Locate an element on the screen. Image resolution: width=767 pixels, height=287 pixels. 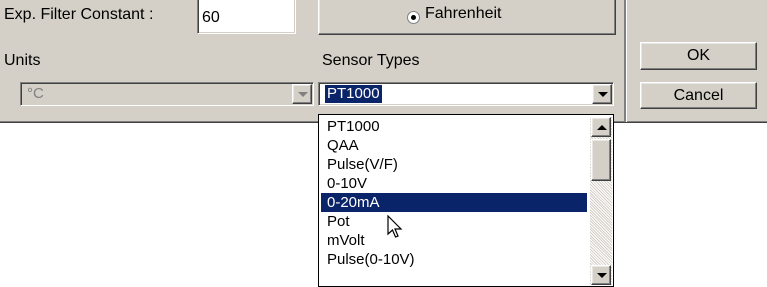
cancel-button: Cancel is located at coordinates (698, 95).